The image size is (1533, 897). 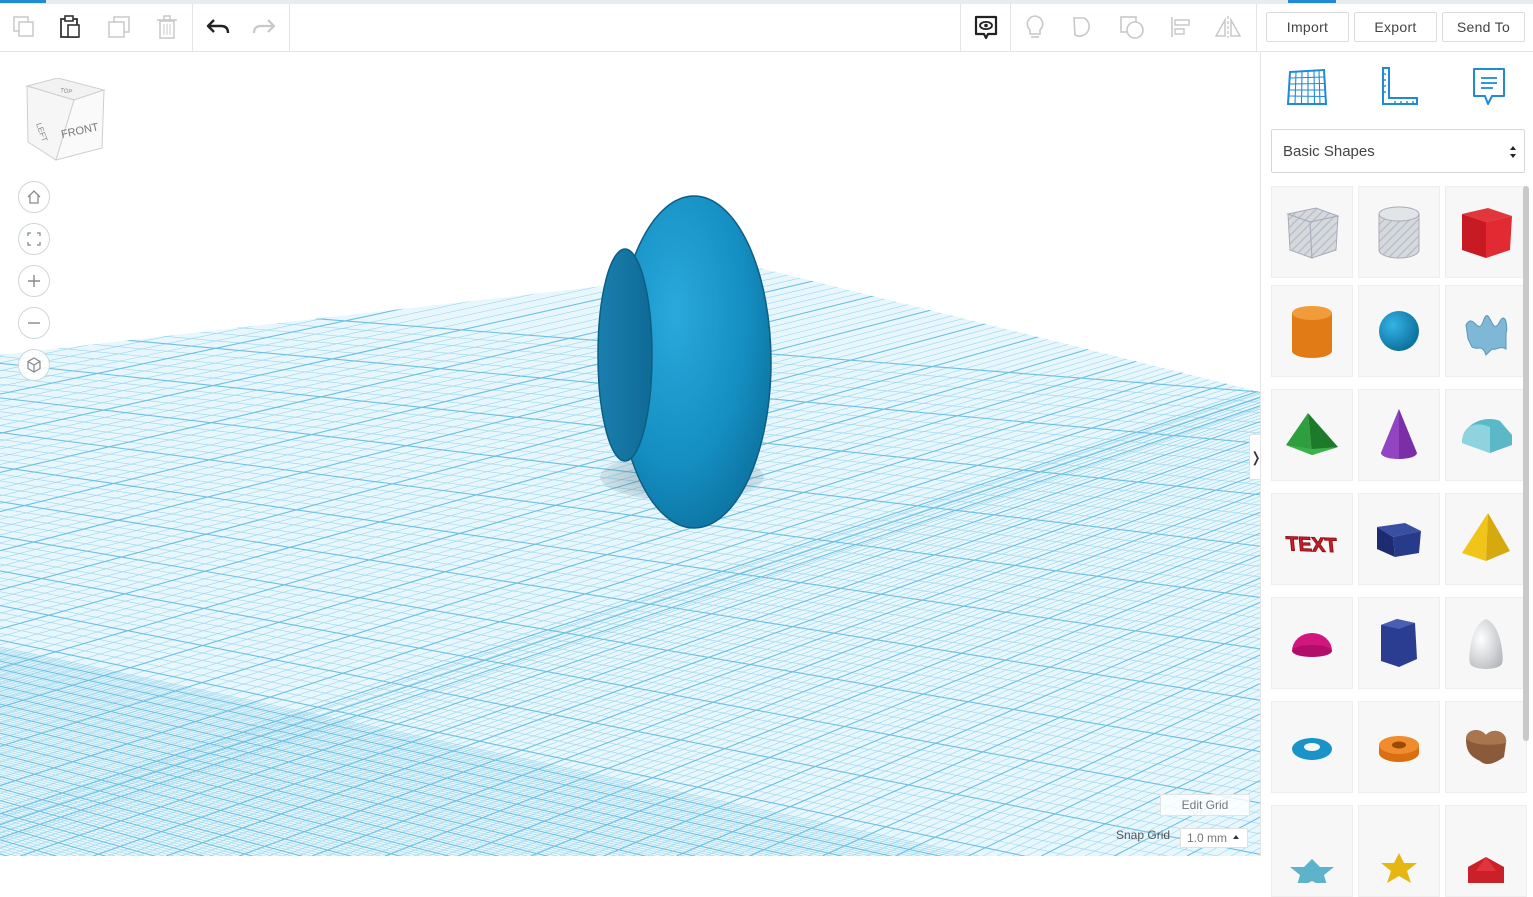 I want to click on mirror-icon, so click(x=1228, y=27).